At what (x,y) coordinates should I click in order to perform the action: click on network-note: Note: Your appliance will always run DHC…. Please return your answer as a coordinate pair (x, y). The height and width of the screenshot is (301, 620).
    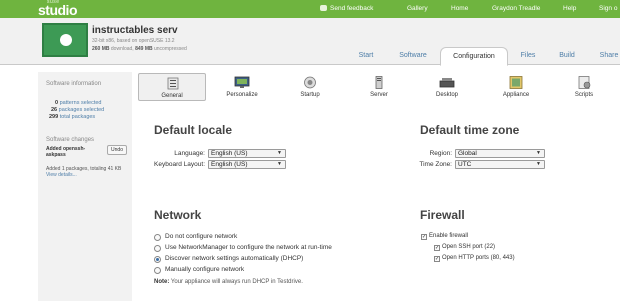
    Looking at the image, I should click on (228, 282).